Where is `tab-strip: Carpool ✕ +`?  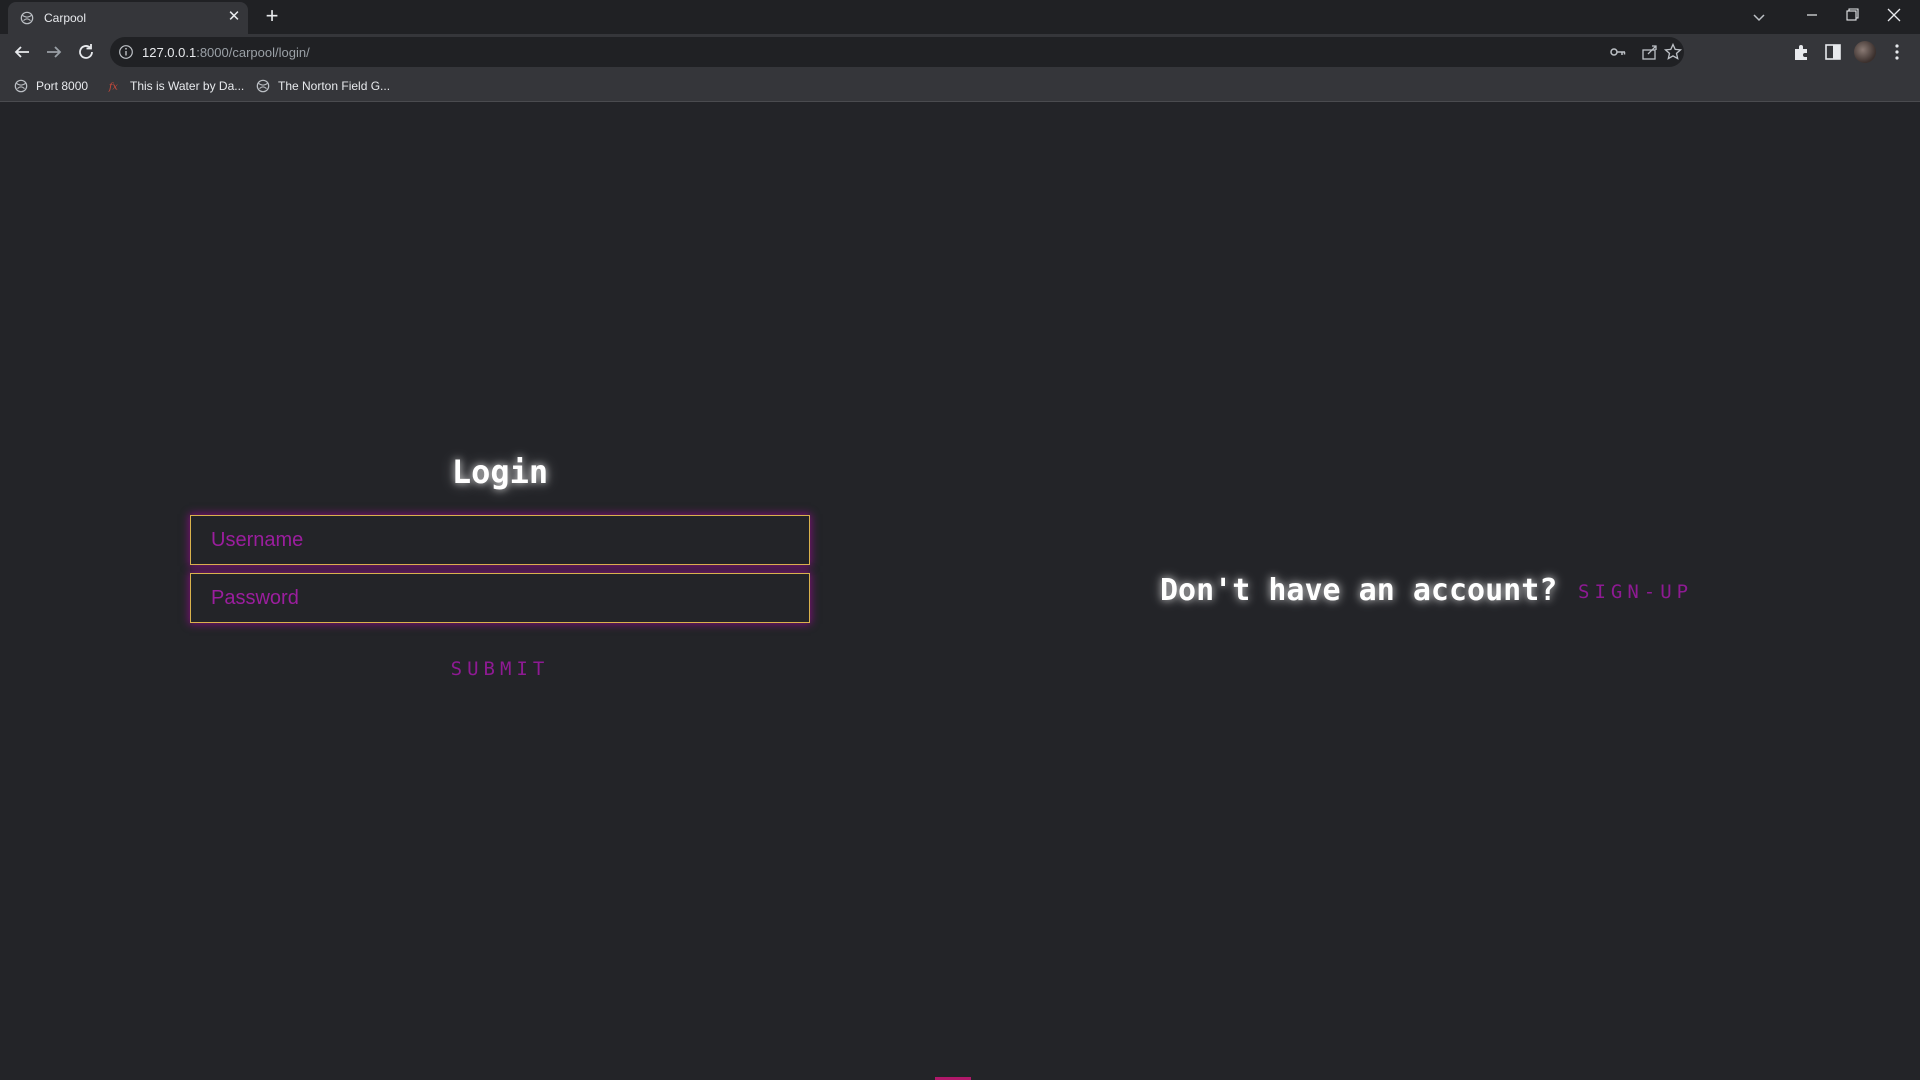 tab-strip: Carpool ✕ + is located at coordinates (960, 17).